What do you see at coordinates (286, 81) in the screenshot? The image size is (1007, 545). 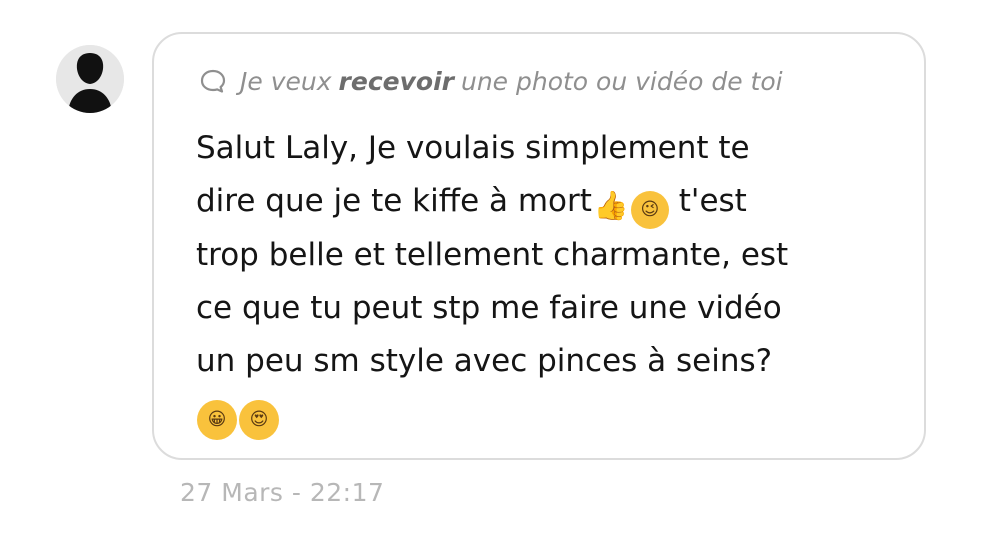 I see `request-prefix: Je veux` at bounding box center [286, 81].